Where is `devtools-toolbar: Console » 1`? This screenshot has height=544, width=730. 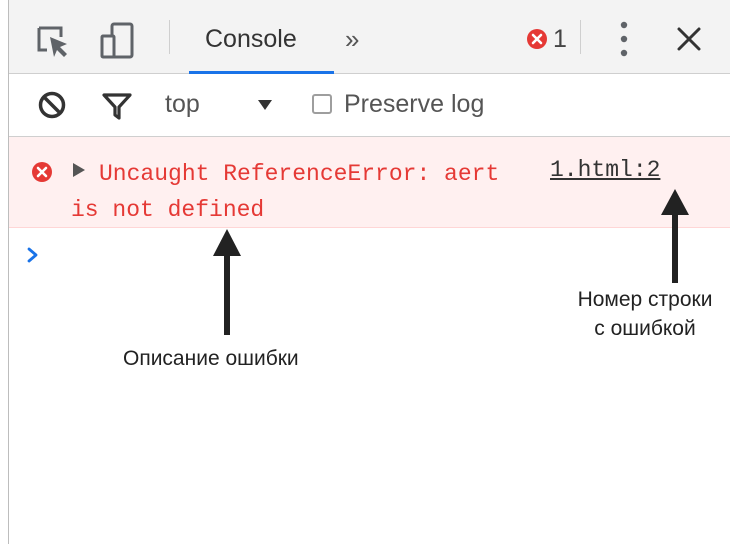 devtools-toolbar: Console » 1 is located at coordinates (369, 37).